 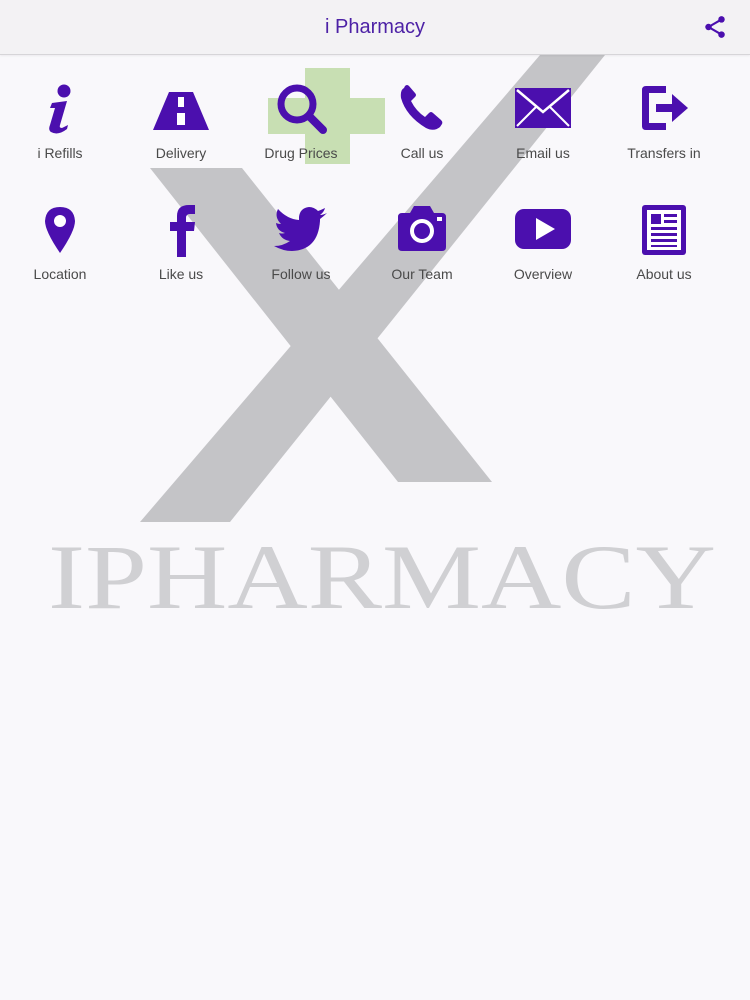 I want to click on tile-email-us: Email us, so click(x=543, y=122).